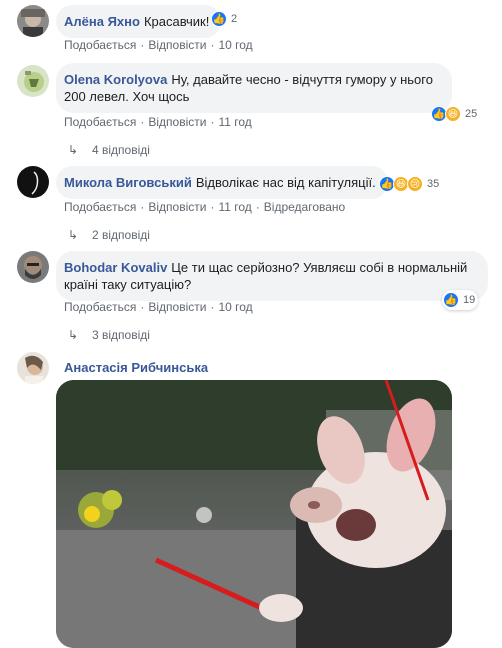 This screenshot has height=648, width=502. What do you see at coordinates (433, 184) in the screenshot?
I see `reaction-count: 35` at bounding box center [433, 184].